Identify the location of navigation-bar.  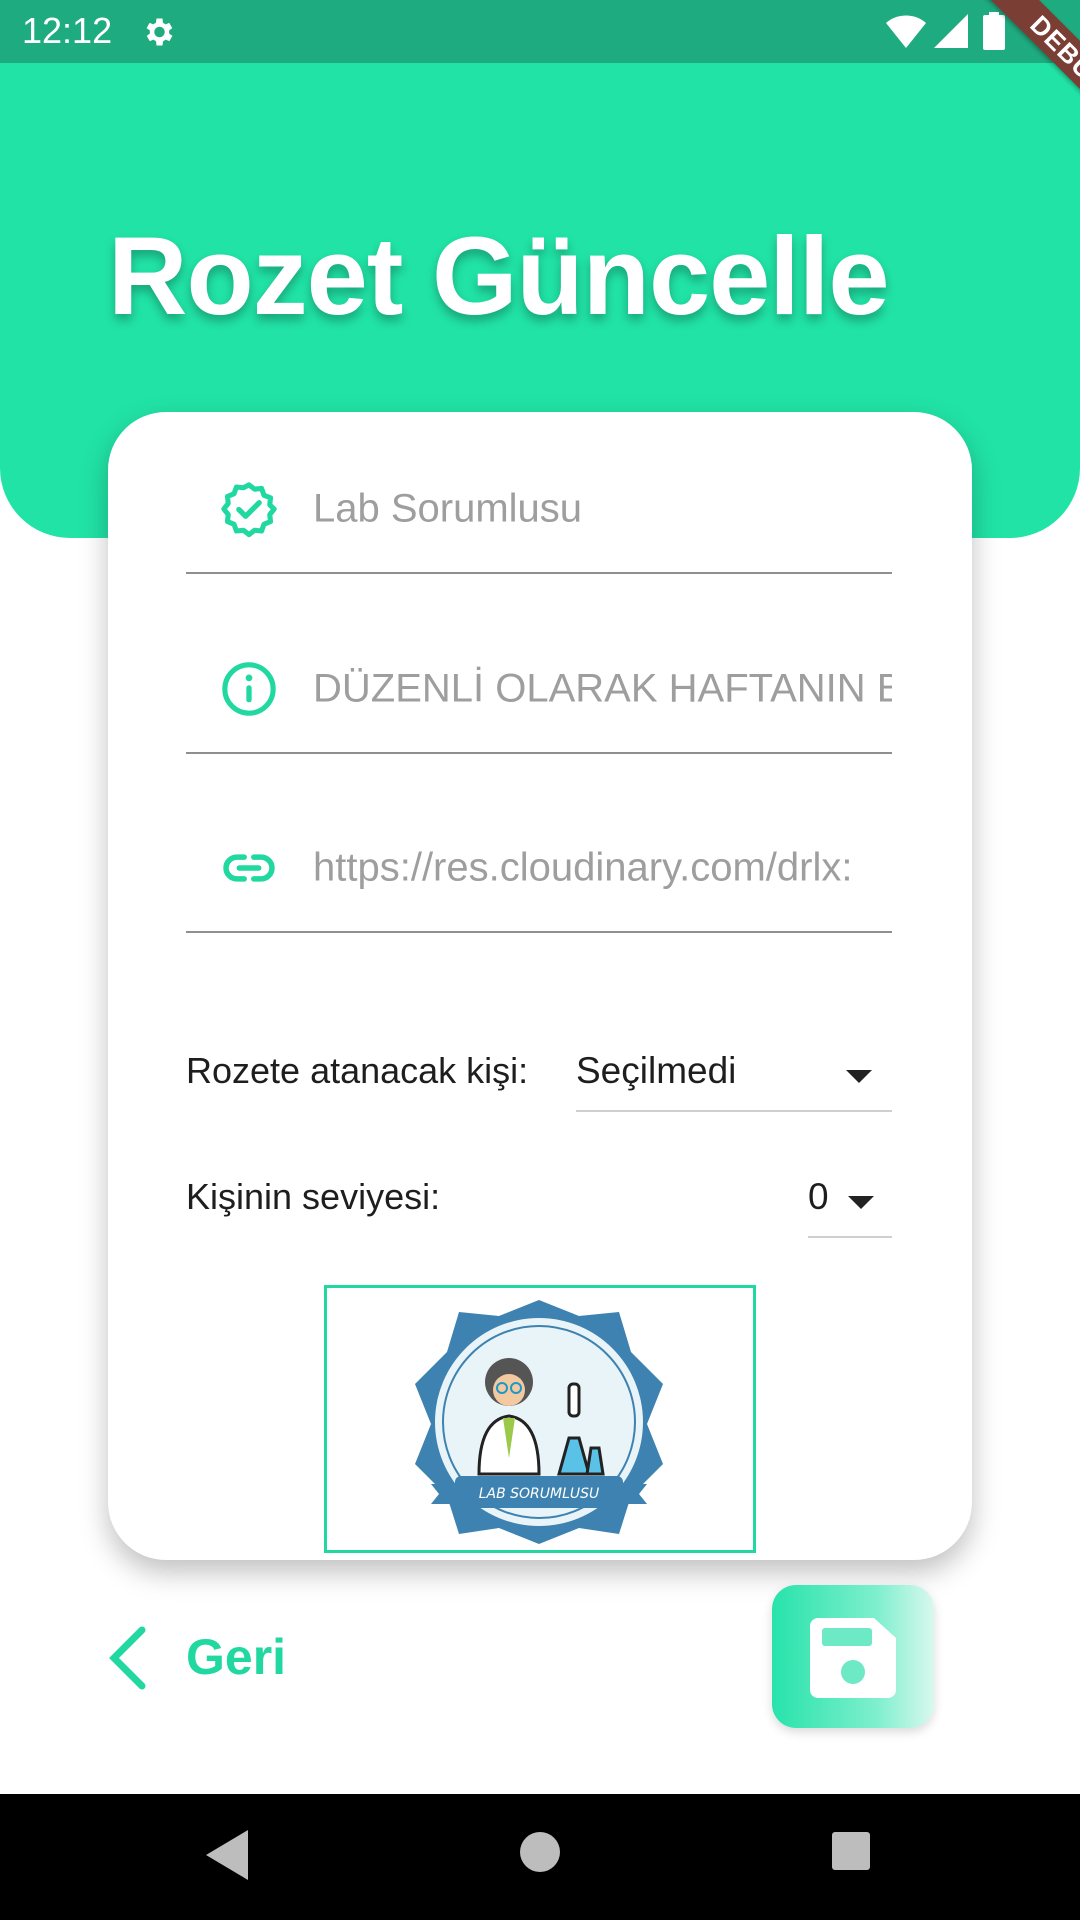
(540, 1857).